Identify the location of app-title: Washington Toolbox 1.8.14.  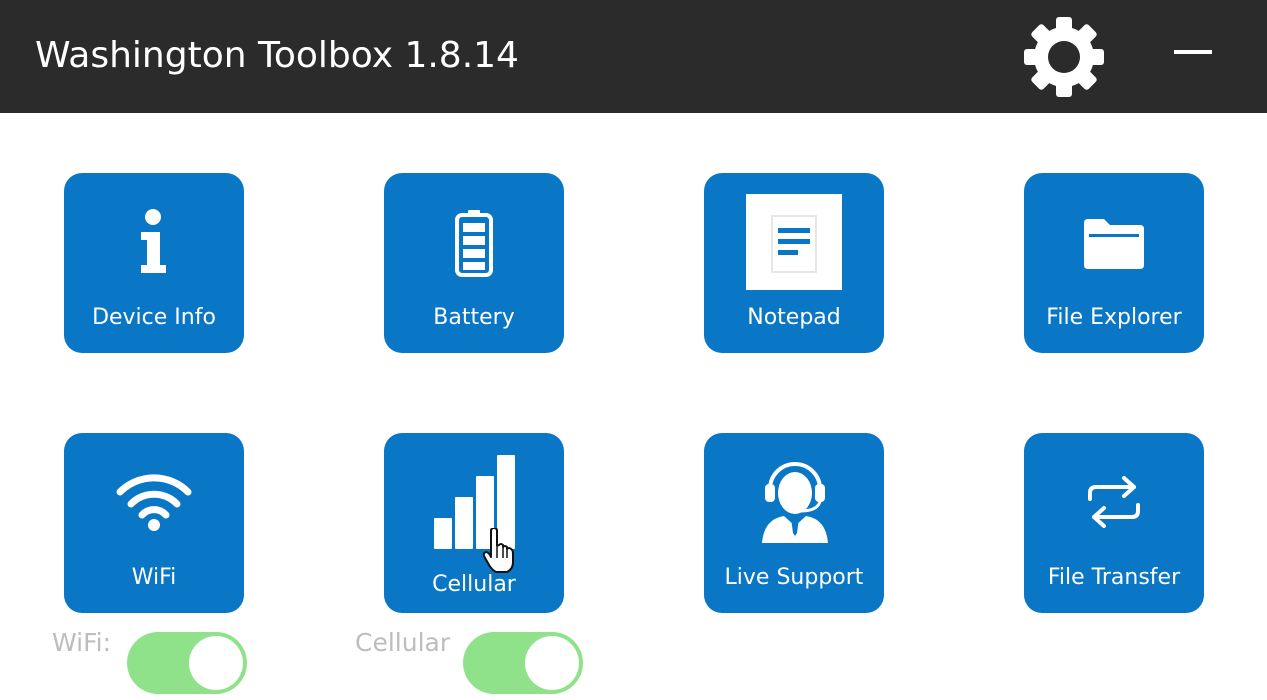
(277, 55).